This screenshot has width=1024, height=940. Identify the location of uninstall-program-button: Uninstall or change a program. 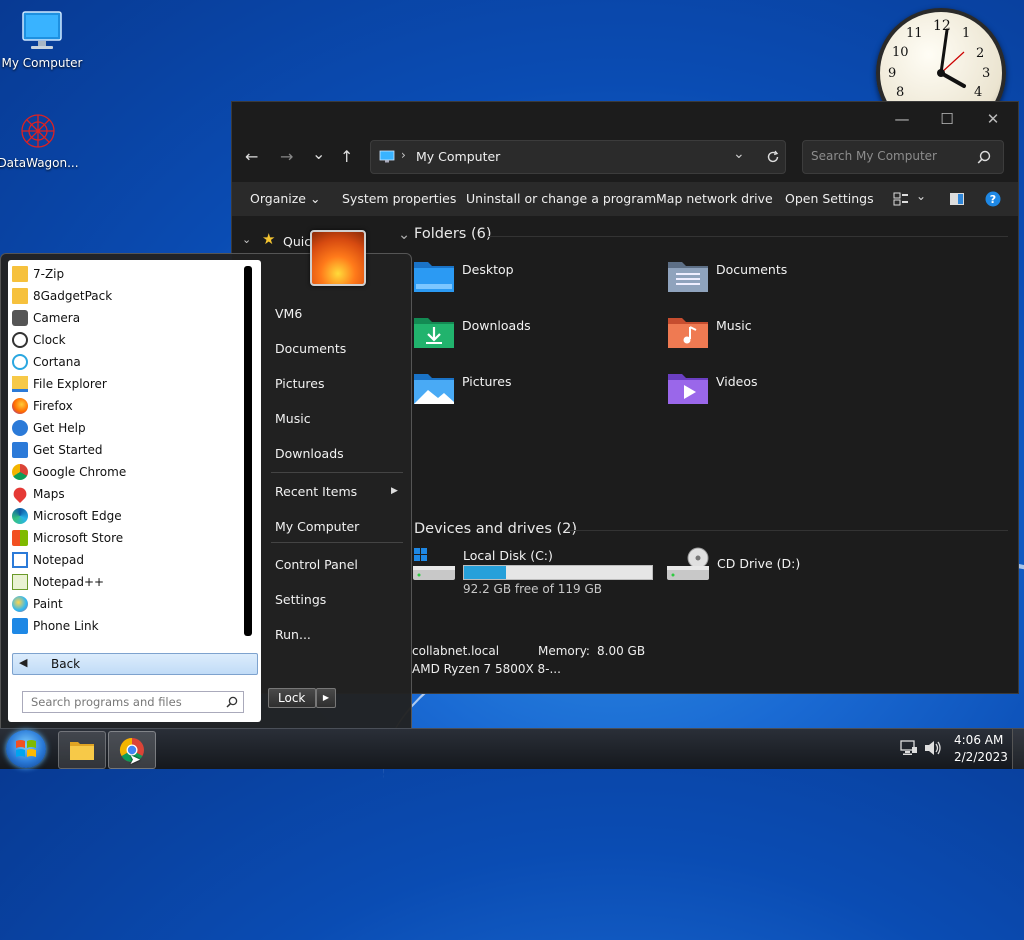
(561, 198).